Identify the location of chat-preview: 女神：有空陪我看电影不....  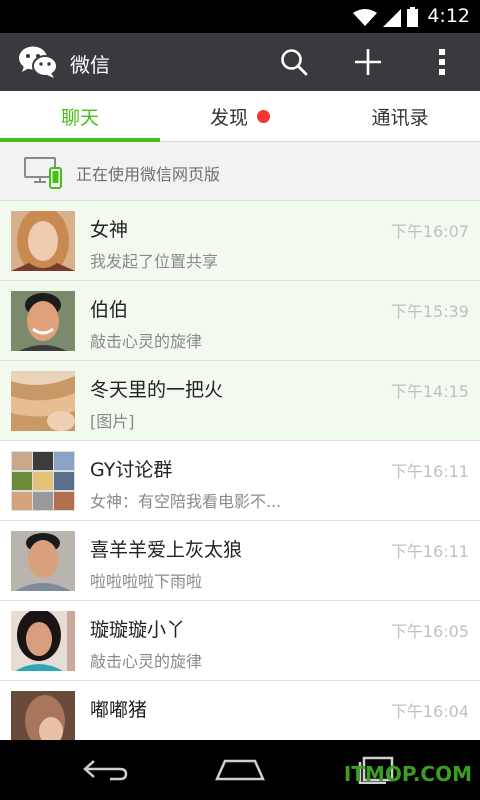
(186, 501).